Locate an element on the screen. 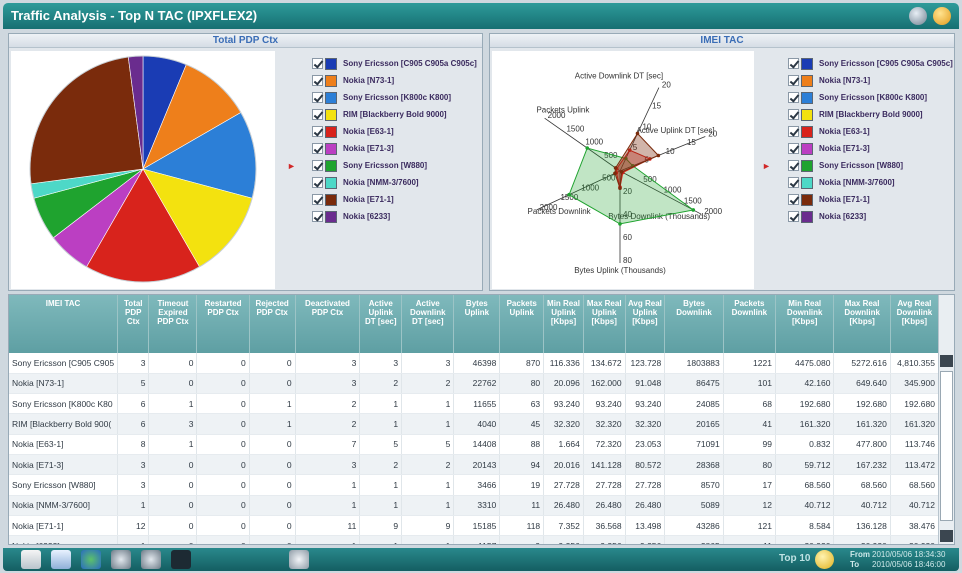 The image size is (962, 573). column-header: Min Real Downlink [Kbps] is located at coordinates (805, 324).